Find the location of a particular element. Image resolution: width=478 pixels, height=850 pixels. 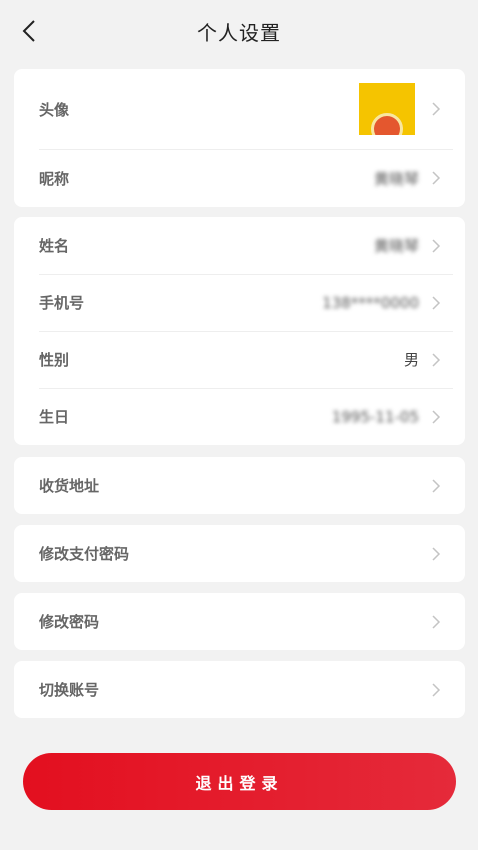

nickname-row: 昵称 黄晓琴 is located at coordinates (239, 178).